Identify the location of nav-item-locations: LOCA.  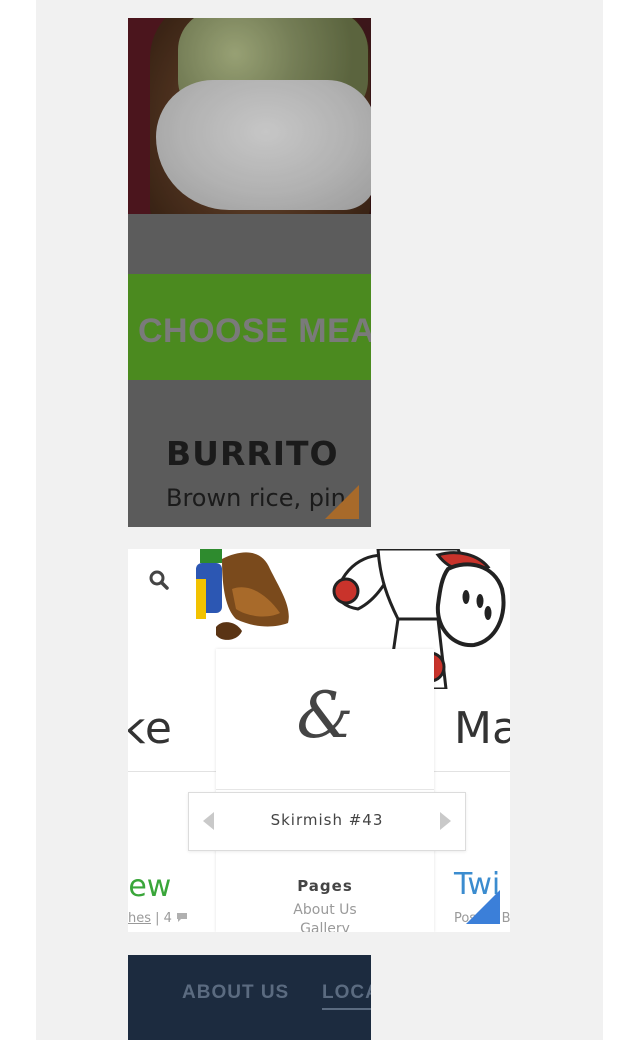
(346, 993).